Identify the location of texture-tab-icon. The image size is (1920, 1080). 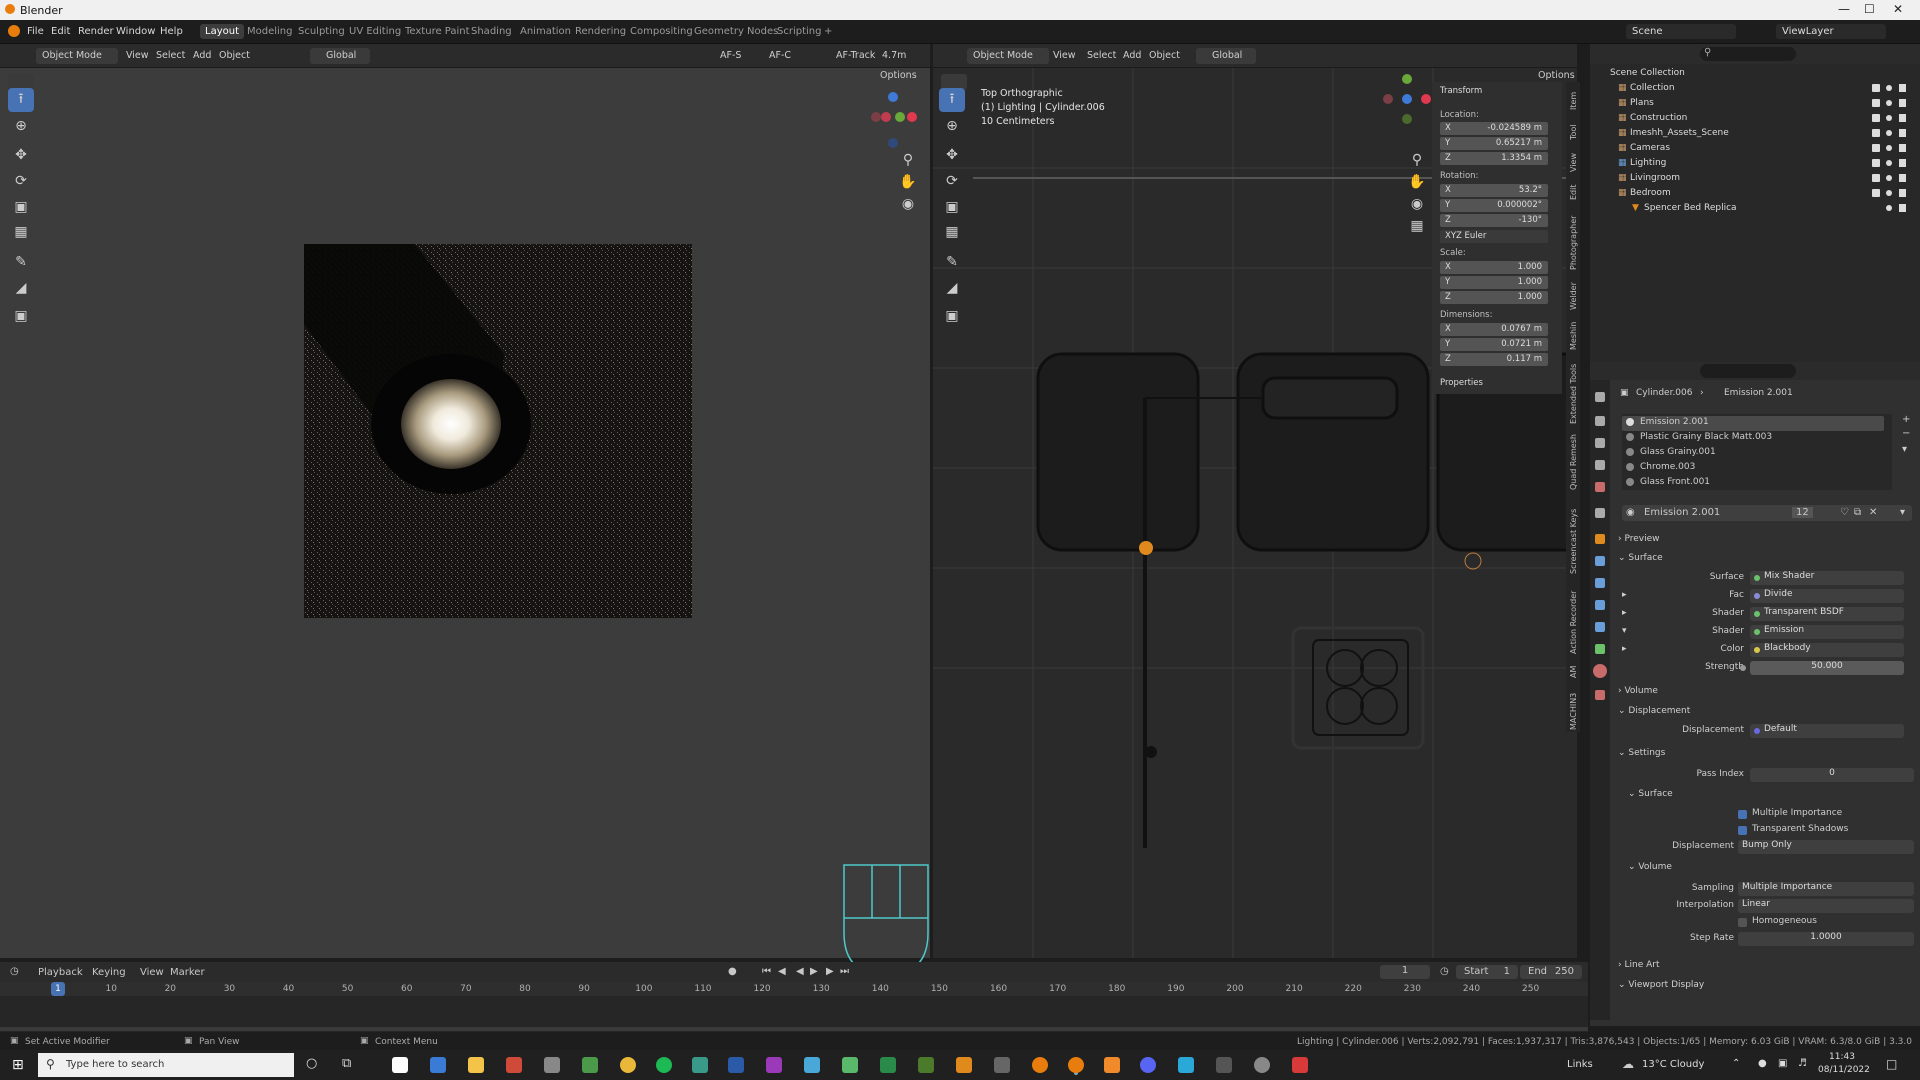
(1600, 695).